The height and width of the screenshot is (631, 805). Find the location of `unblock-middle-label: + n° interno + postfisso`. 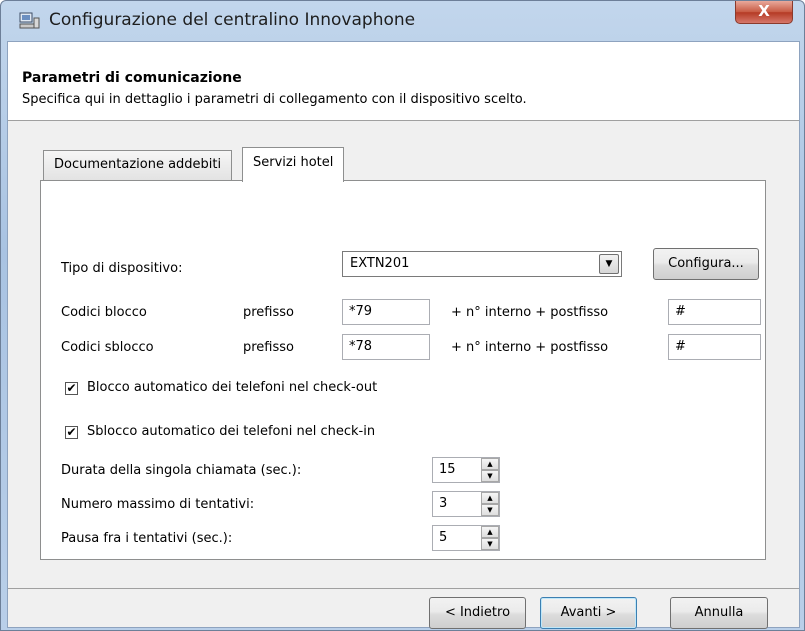

unblock-middle-label: + n° interno + postfisso is located at coordinates (530, 347).